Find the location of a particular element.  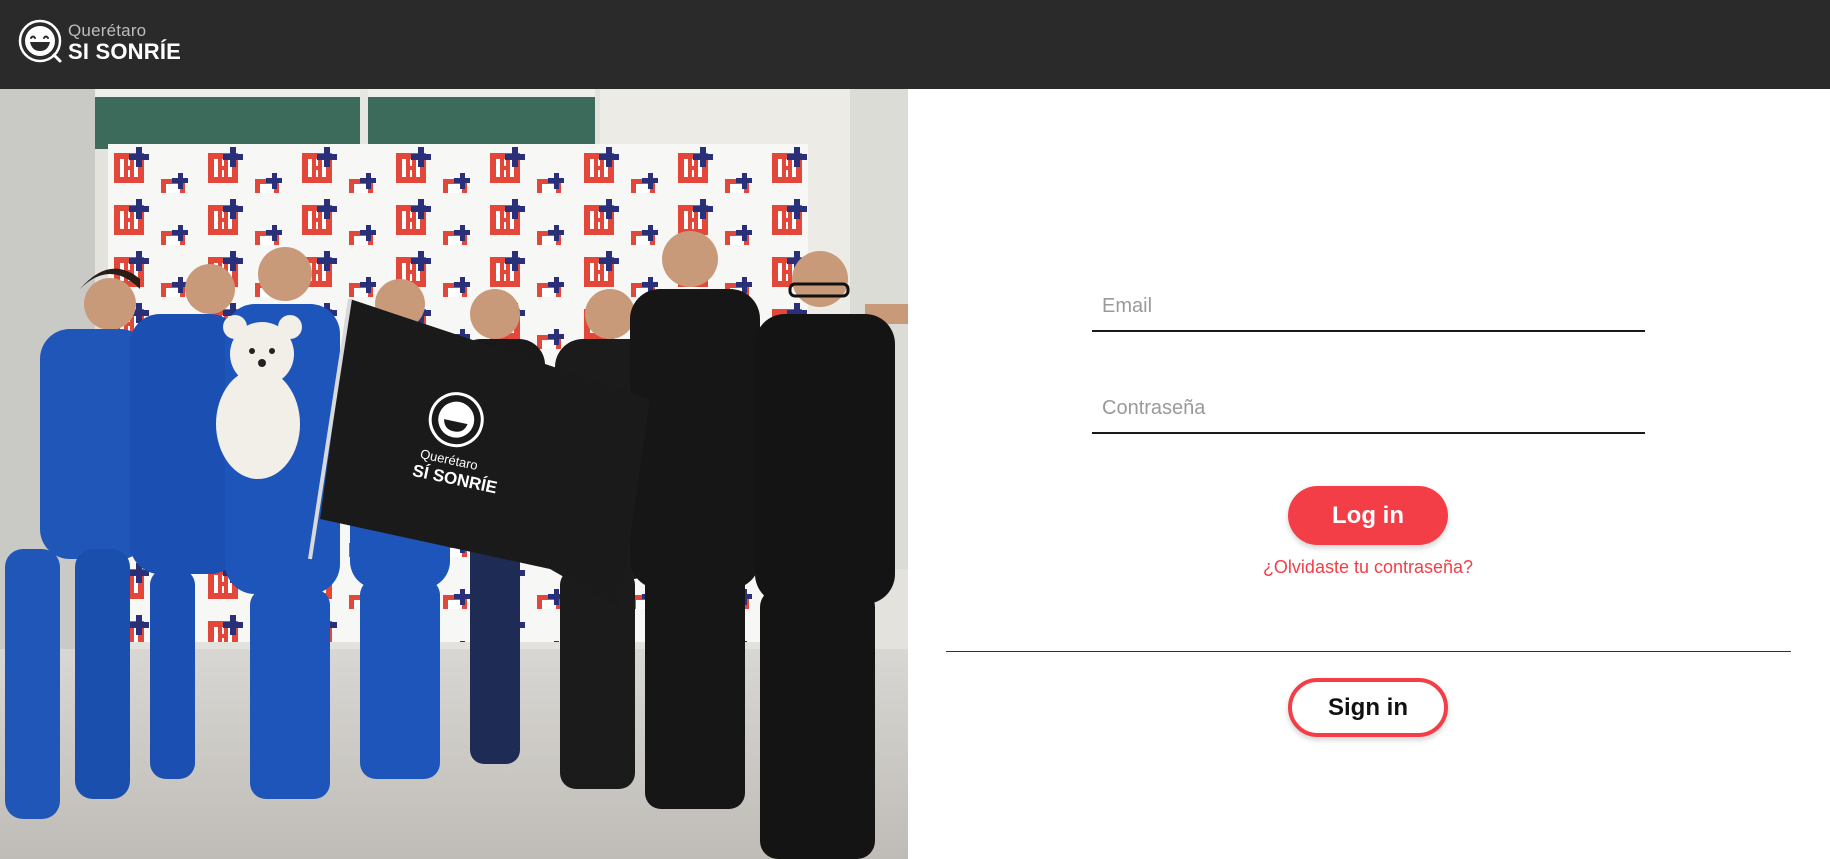

top-bar: Querétaro SI SONRÍE is located at coordinates (915, 44).